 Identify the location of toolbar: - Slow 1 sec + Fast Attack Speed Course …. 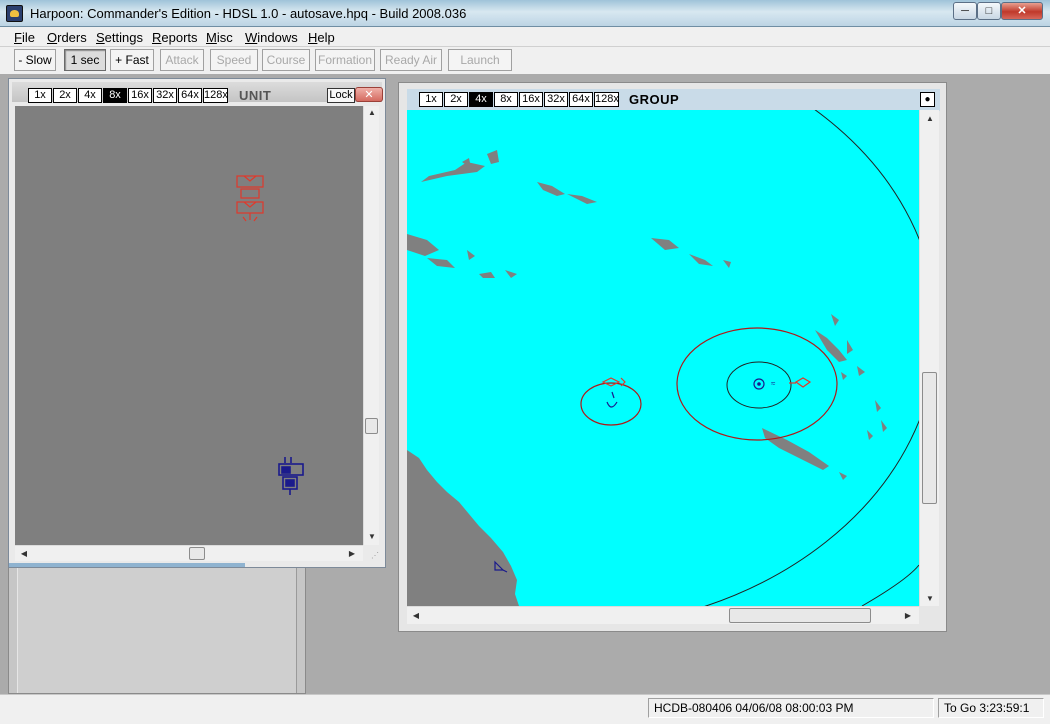
(525, 60).